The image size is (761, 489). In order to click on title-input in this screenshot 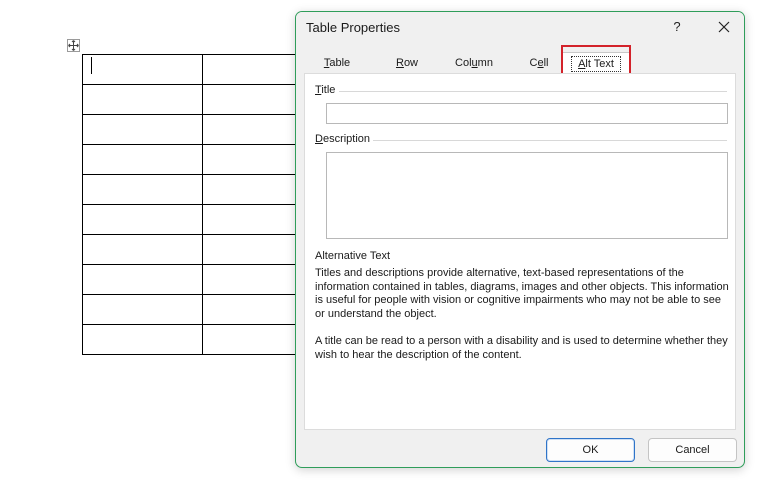, I will do `click(527, 113)`.